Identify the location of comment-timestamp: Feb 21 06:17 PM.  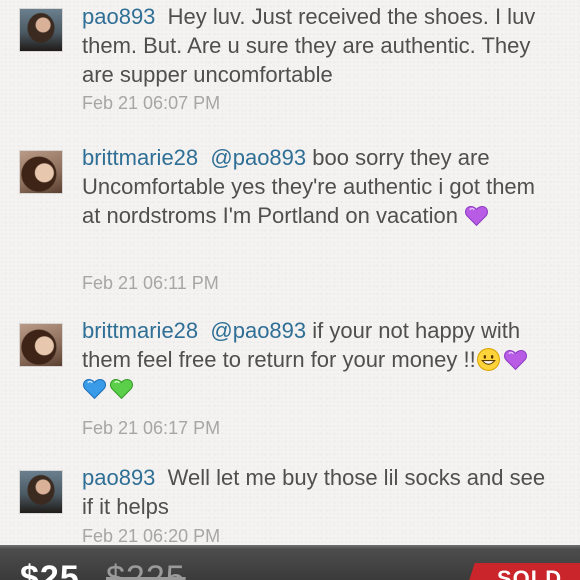
(151, 428).